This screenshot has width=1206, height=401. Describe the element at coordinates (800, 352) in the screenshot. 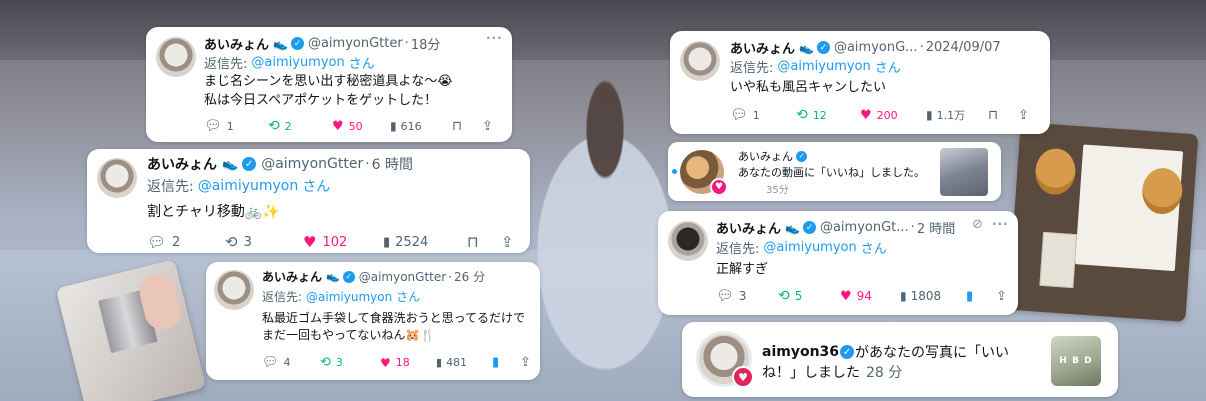

I see `notification-user-name: aimyon36` at that location.